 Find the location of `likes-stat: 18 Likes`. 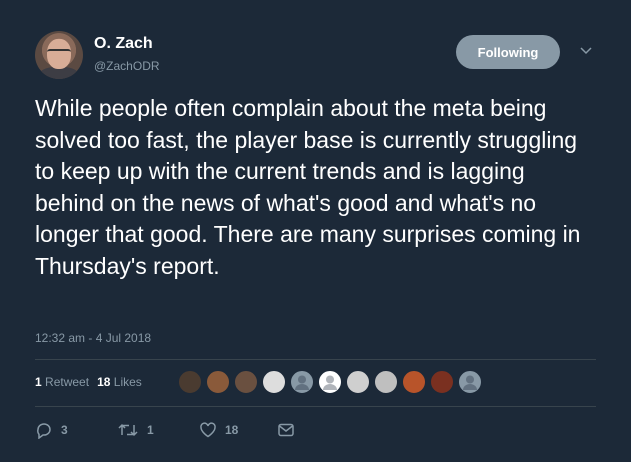

likes-stat: 18 Likes is located at coordinates (119, 382).